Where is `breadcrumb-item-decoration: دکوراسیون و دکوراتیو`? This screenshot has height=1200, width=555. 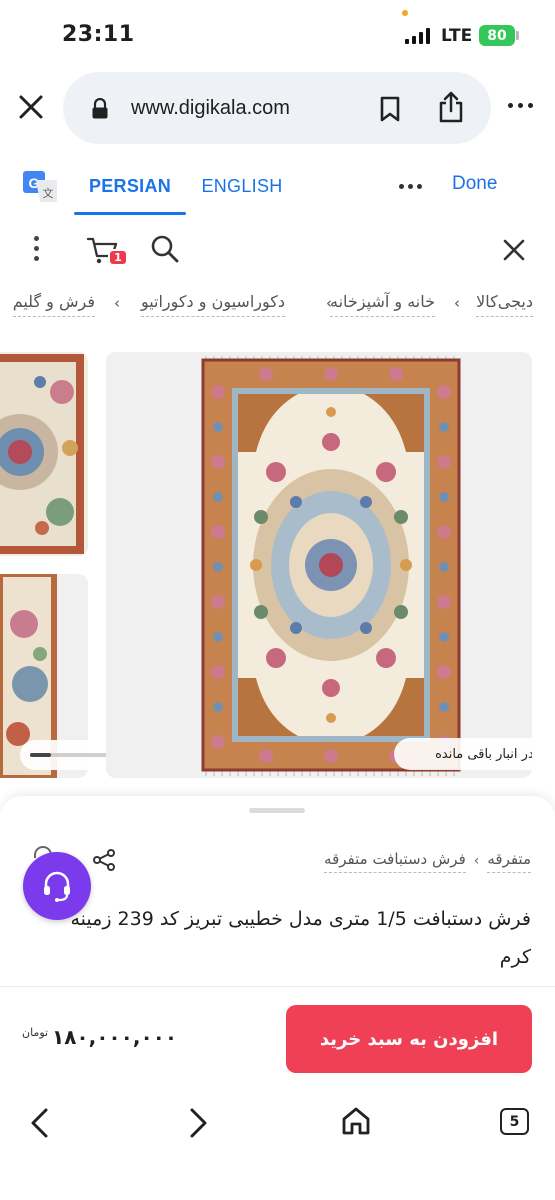 breadcrumb-item-decoration: دکوراسیون و دکوراتیو is located at coordinates (212, 304).